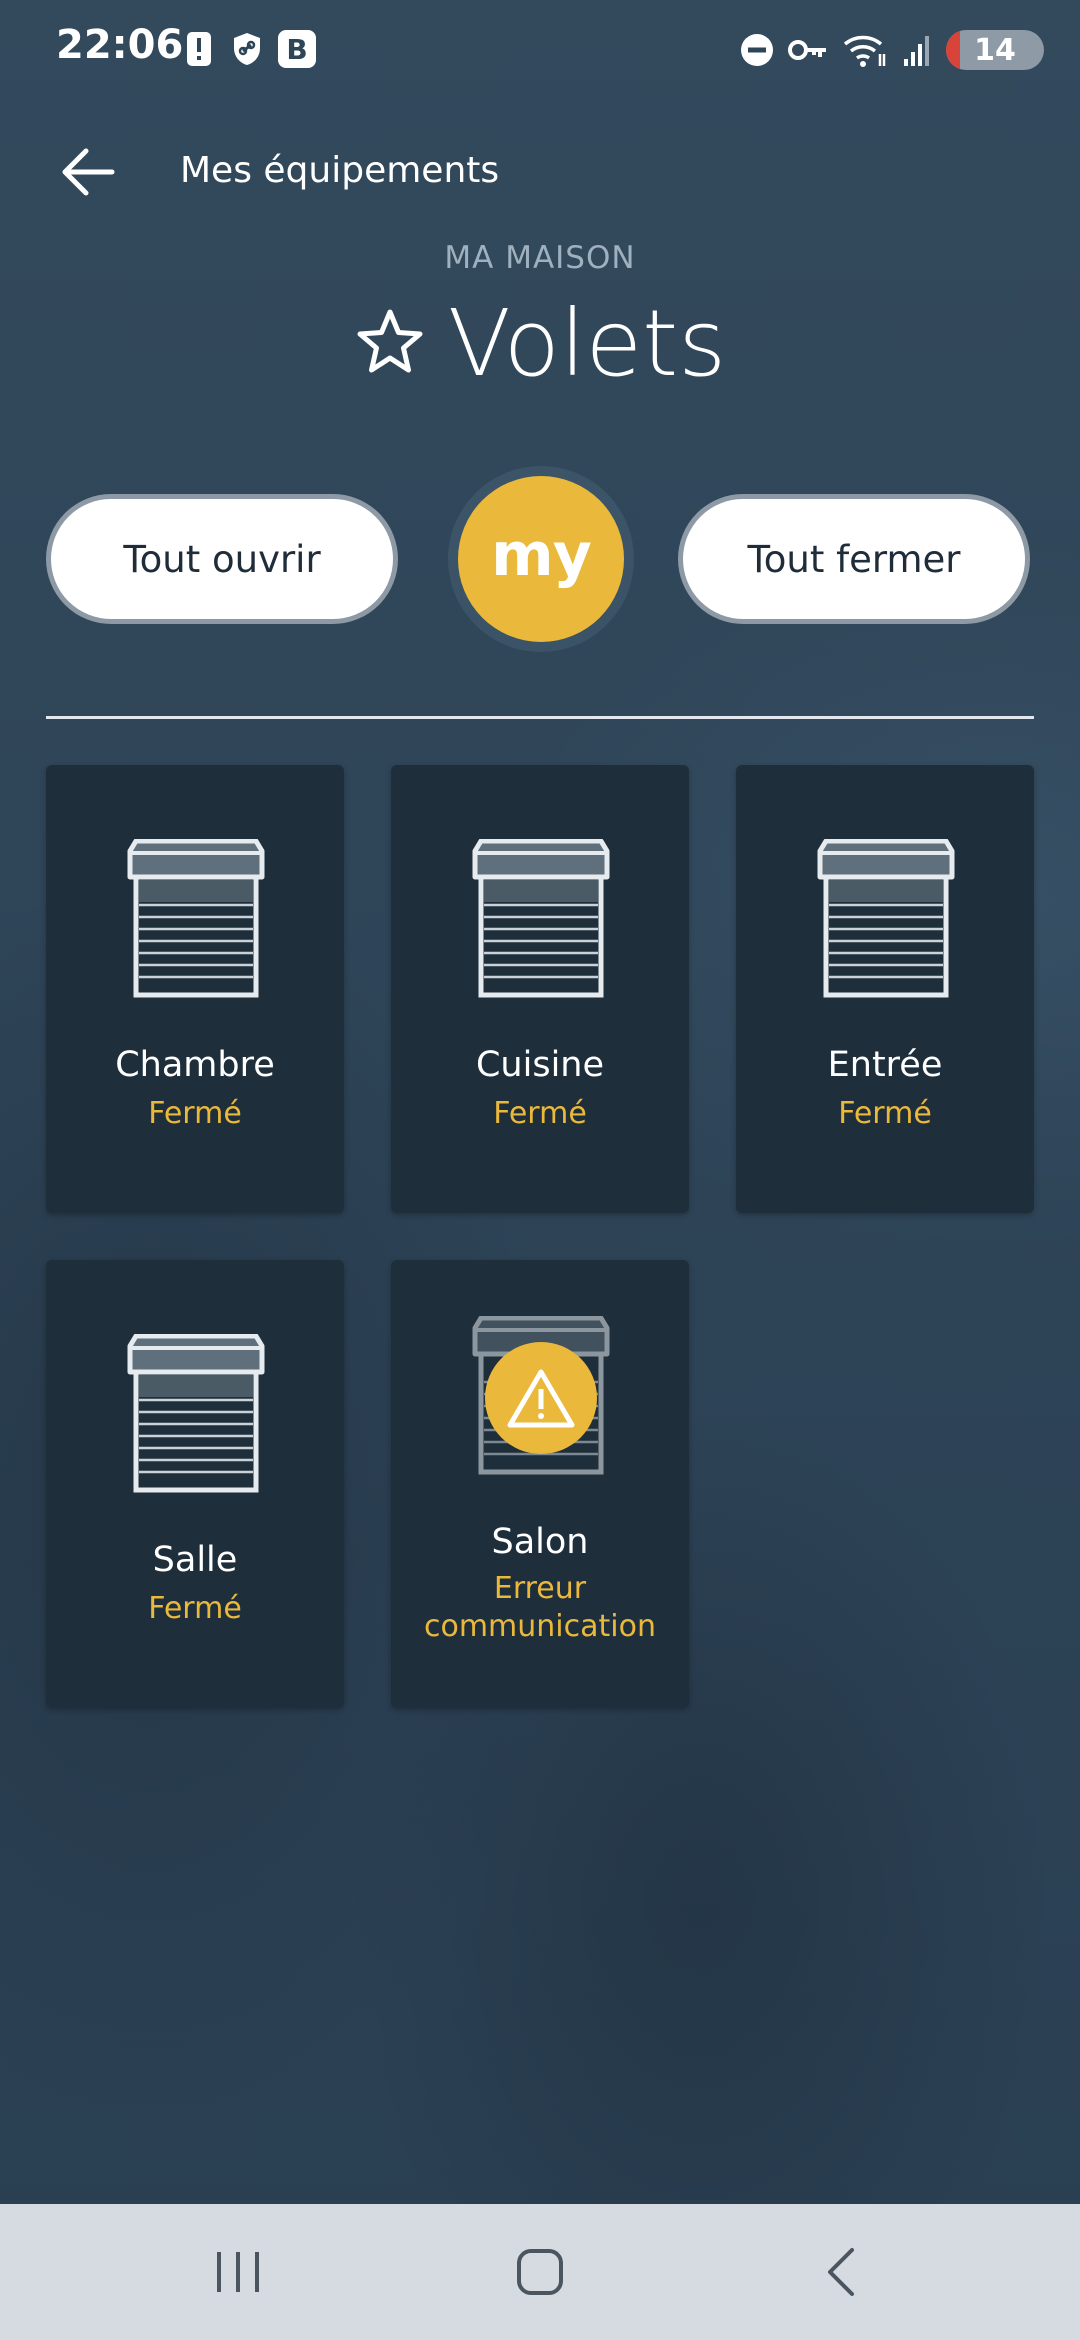  Describe the element at coordinates (340, 170) in the screenshot. I see `header-title: Mes équipements` at that location.